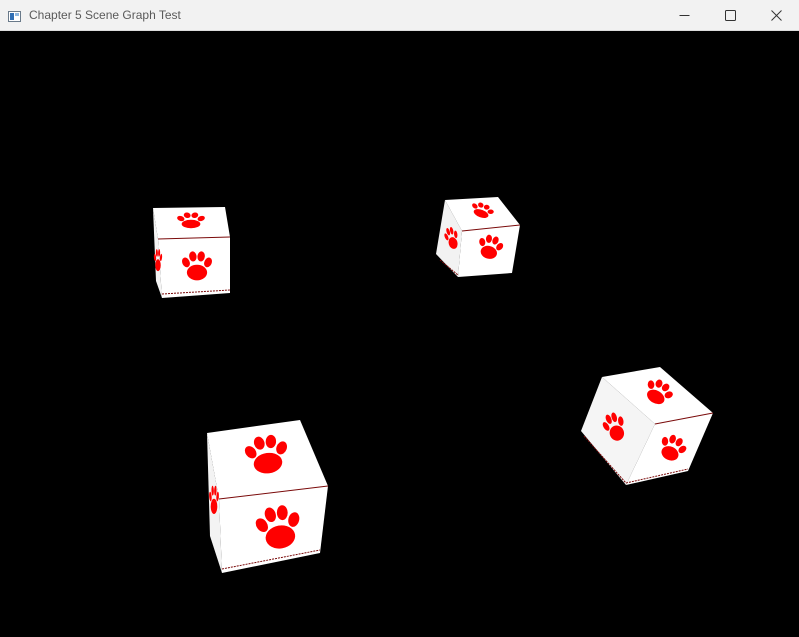 This screenshot has height=637, width=799. I want to click on minimize-button, so click(684, 15).